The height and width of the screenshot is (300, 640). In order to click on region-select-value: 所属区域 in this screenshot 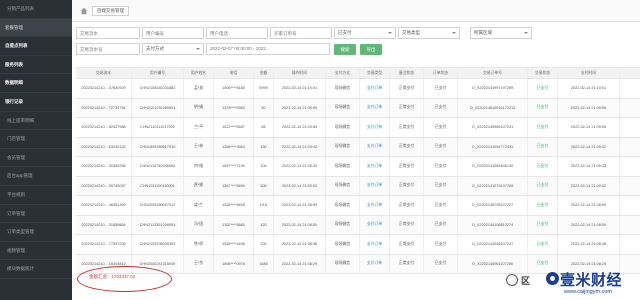, I will do `click(483, 32)`.